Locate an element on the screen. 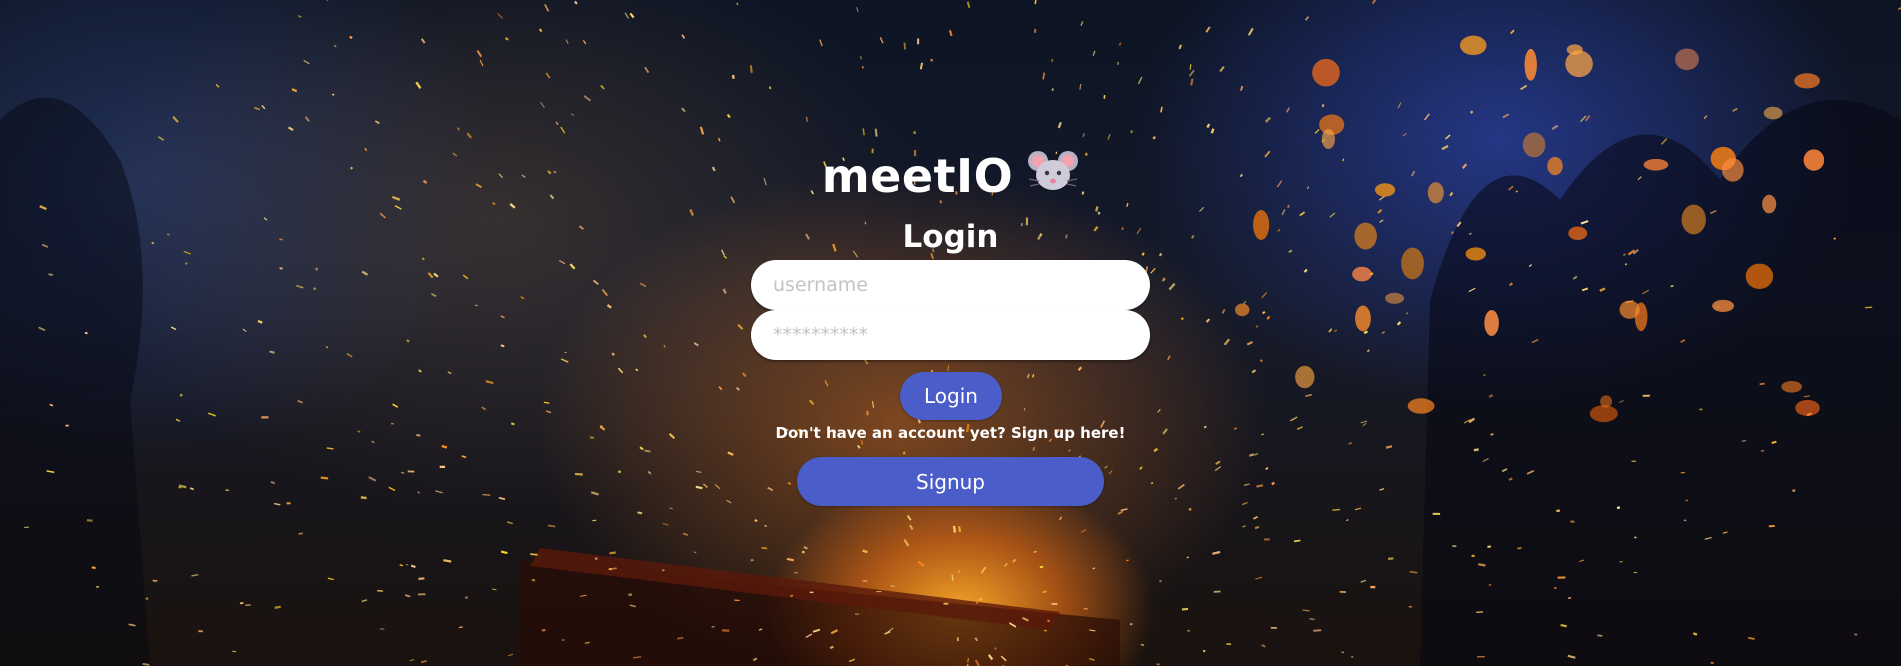  app-title-text: meetIO is located at coordinates (917, 176).